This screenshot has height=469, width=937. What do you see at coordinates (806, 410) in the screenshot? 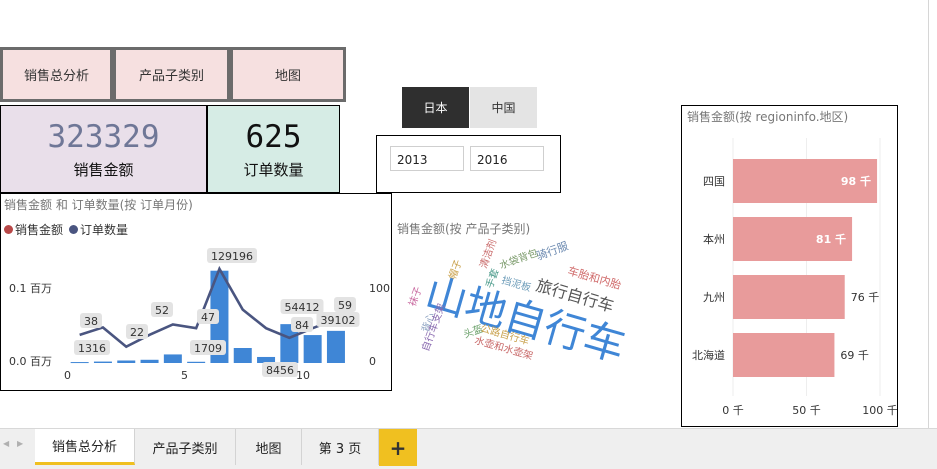
I see `region-x-tick: 50 千` at bounding box center [806, 410].